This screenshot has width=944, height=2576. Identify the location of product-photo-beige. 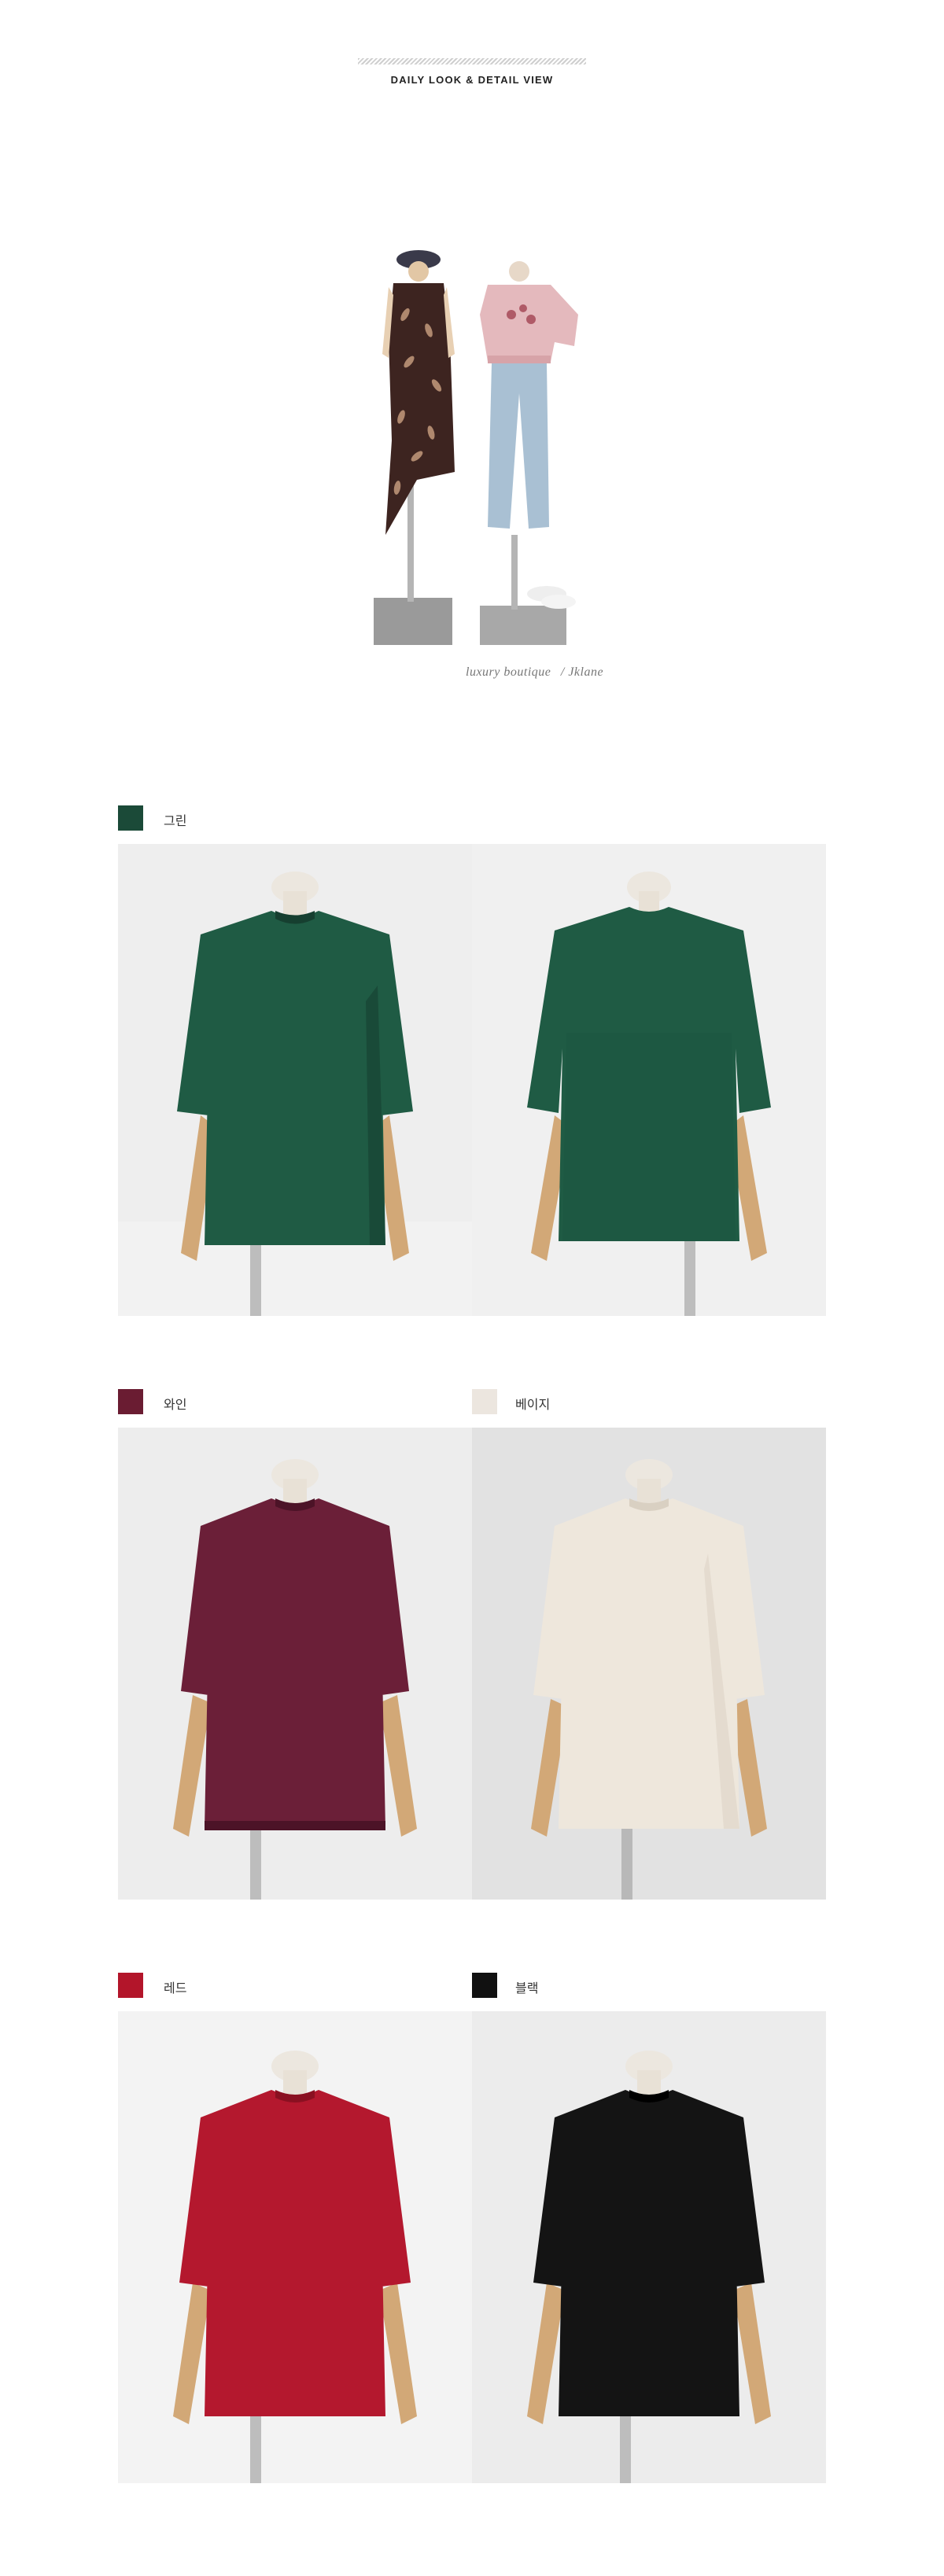
(649, 1664).